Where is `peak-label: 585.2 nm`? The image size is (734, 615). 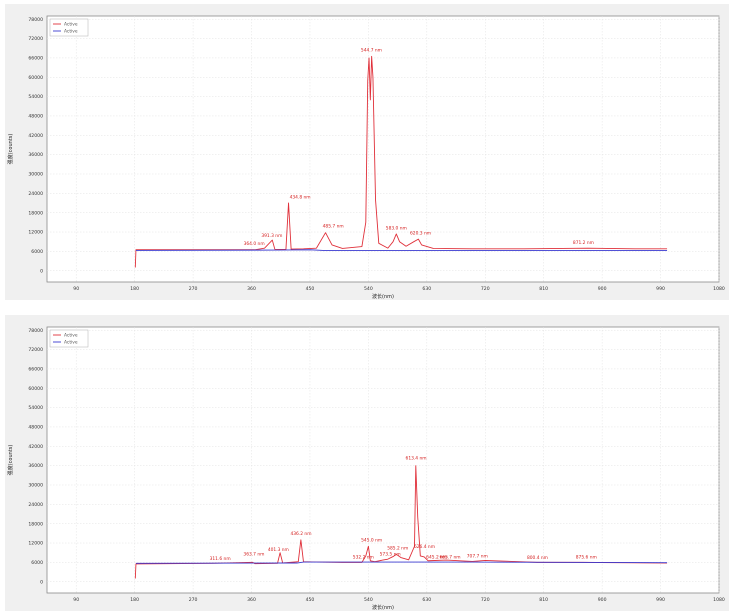 peak-label: 585.2 nm is located at coordinates (397, 549).